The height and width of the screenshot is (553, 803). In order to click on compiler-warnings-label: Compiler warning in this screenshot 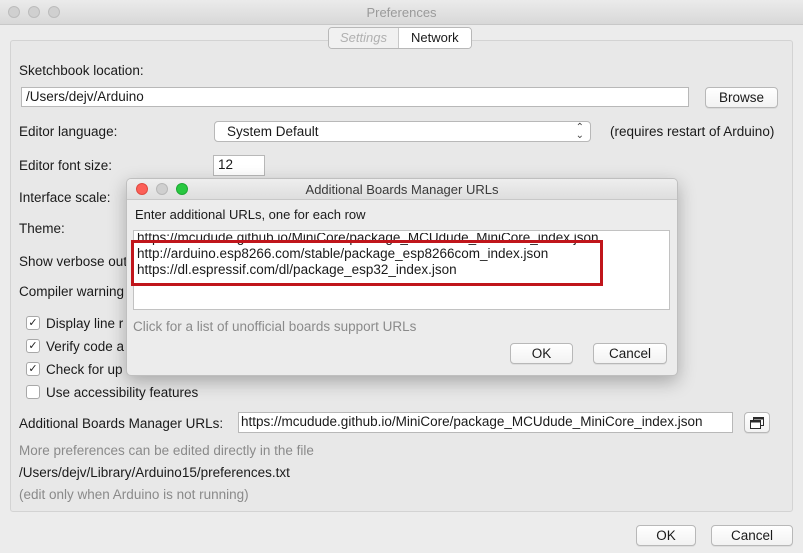, I will do `click(72, 291)`.